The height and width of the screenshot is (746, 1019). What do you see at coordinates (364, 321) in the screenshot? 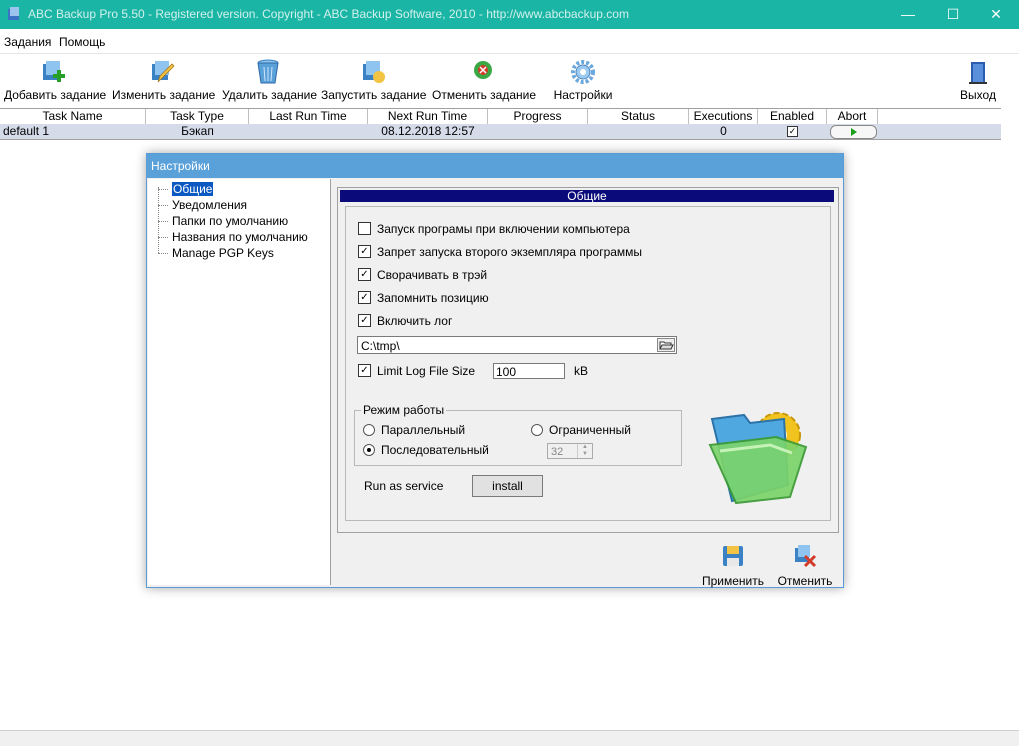
I see `enable-log-checkbox: ✓` at bounding box center [364, 321].